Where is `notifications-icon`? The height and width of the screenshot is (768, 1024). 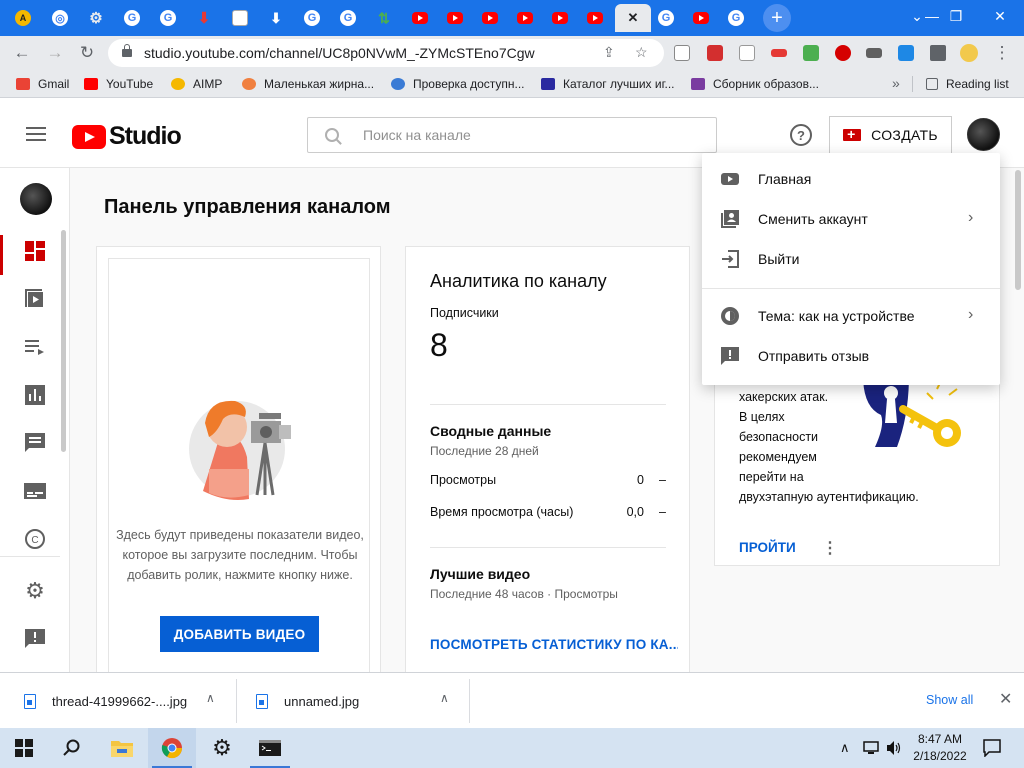
notifications-icon is located at coordinates (992, 748).